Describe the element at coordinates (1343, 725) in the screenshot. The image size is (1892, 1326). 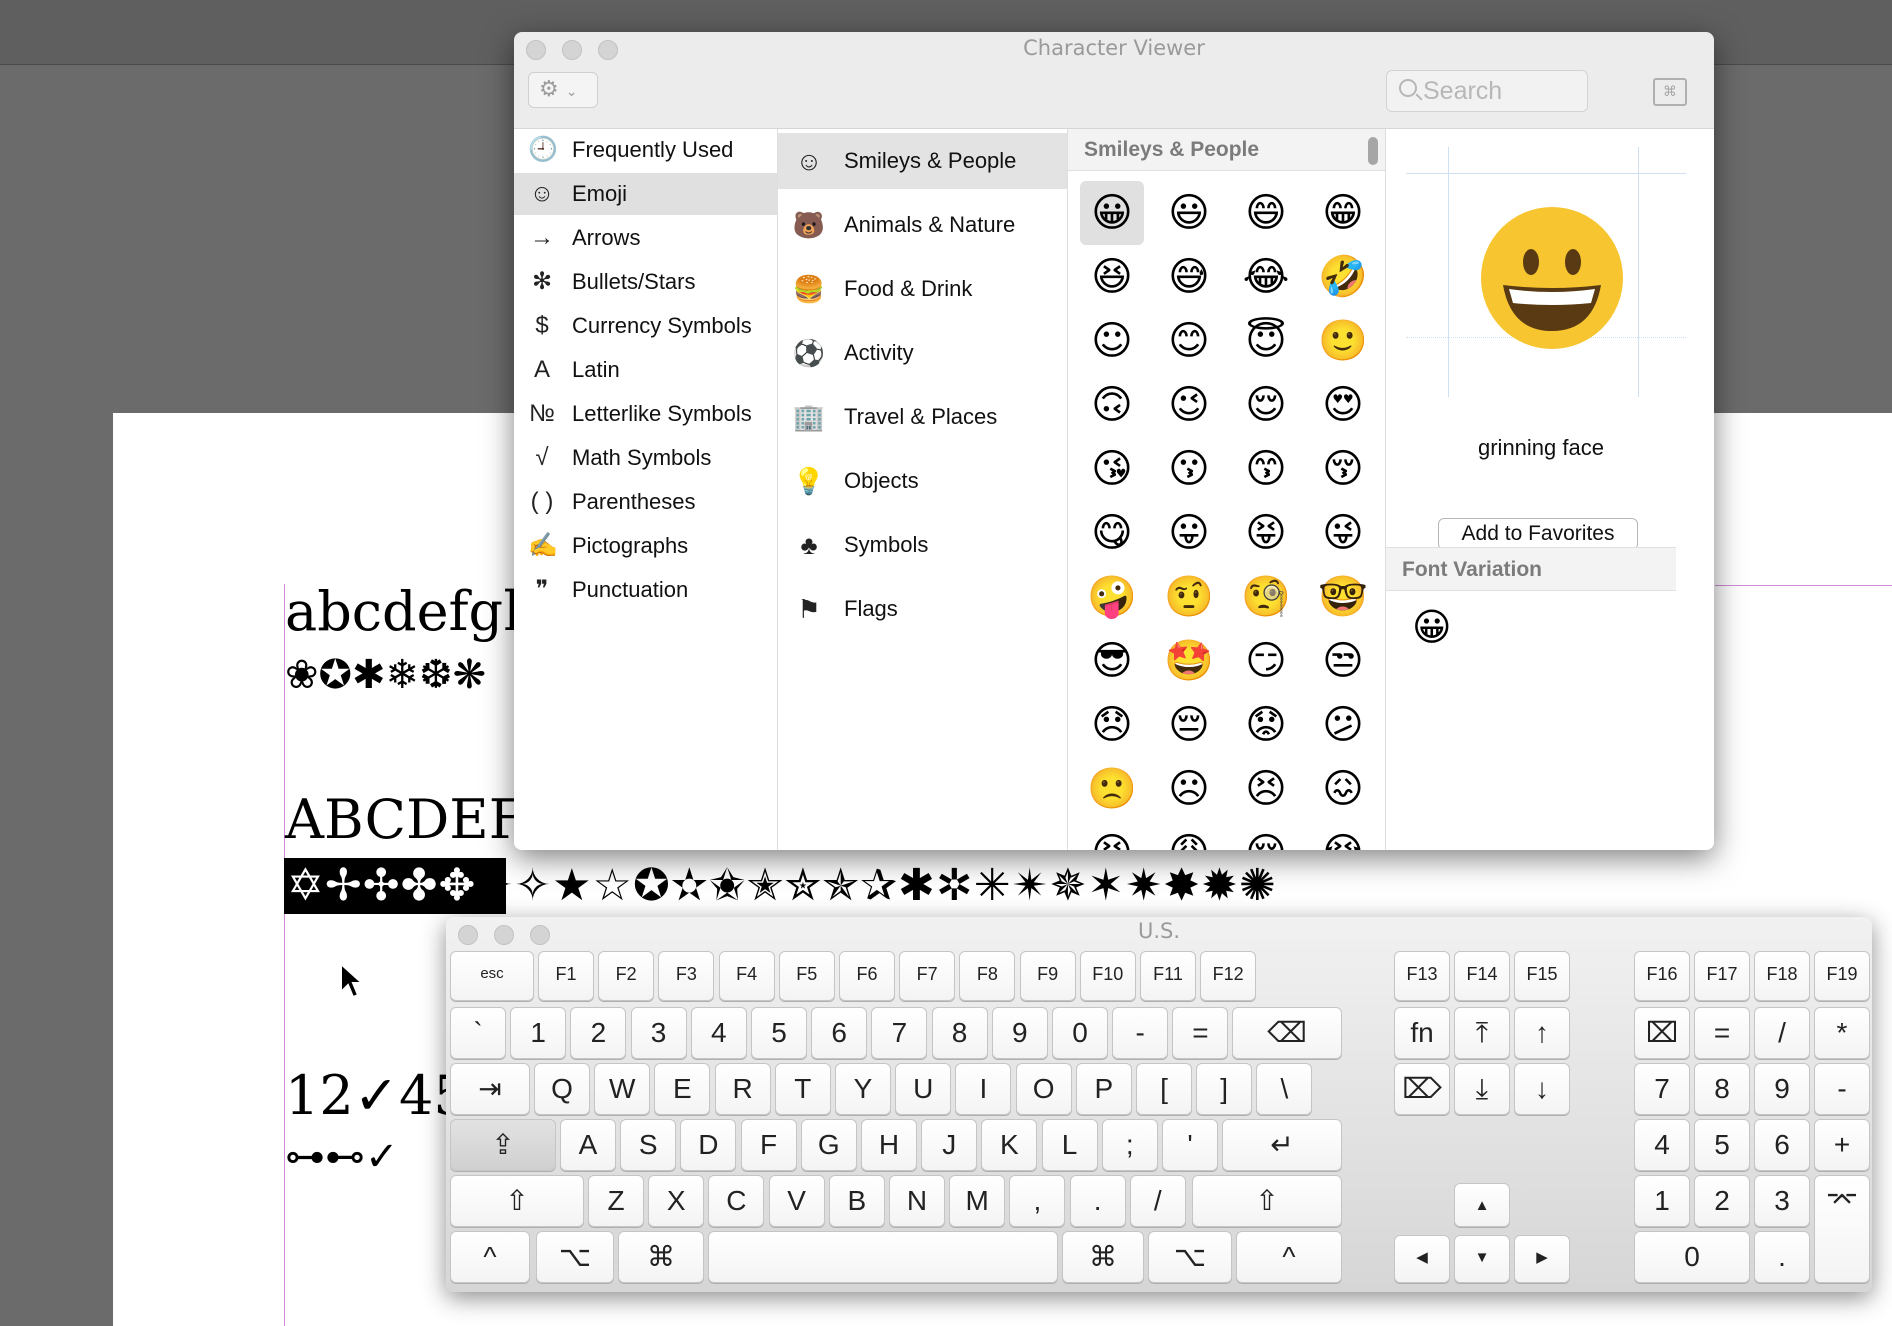
I see `emoji-cell: 😕` at that location.